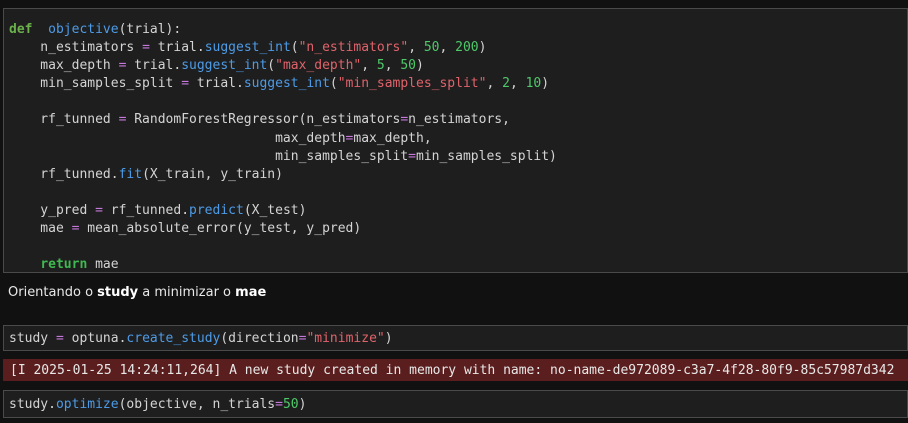 Image resolution: width=908 pixels, height=423 pixels. What do you see at coordinates (283, 30) in the screenshot?
I see `code-line: def objective(trial):` at bounding box center [283, 30].